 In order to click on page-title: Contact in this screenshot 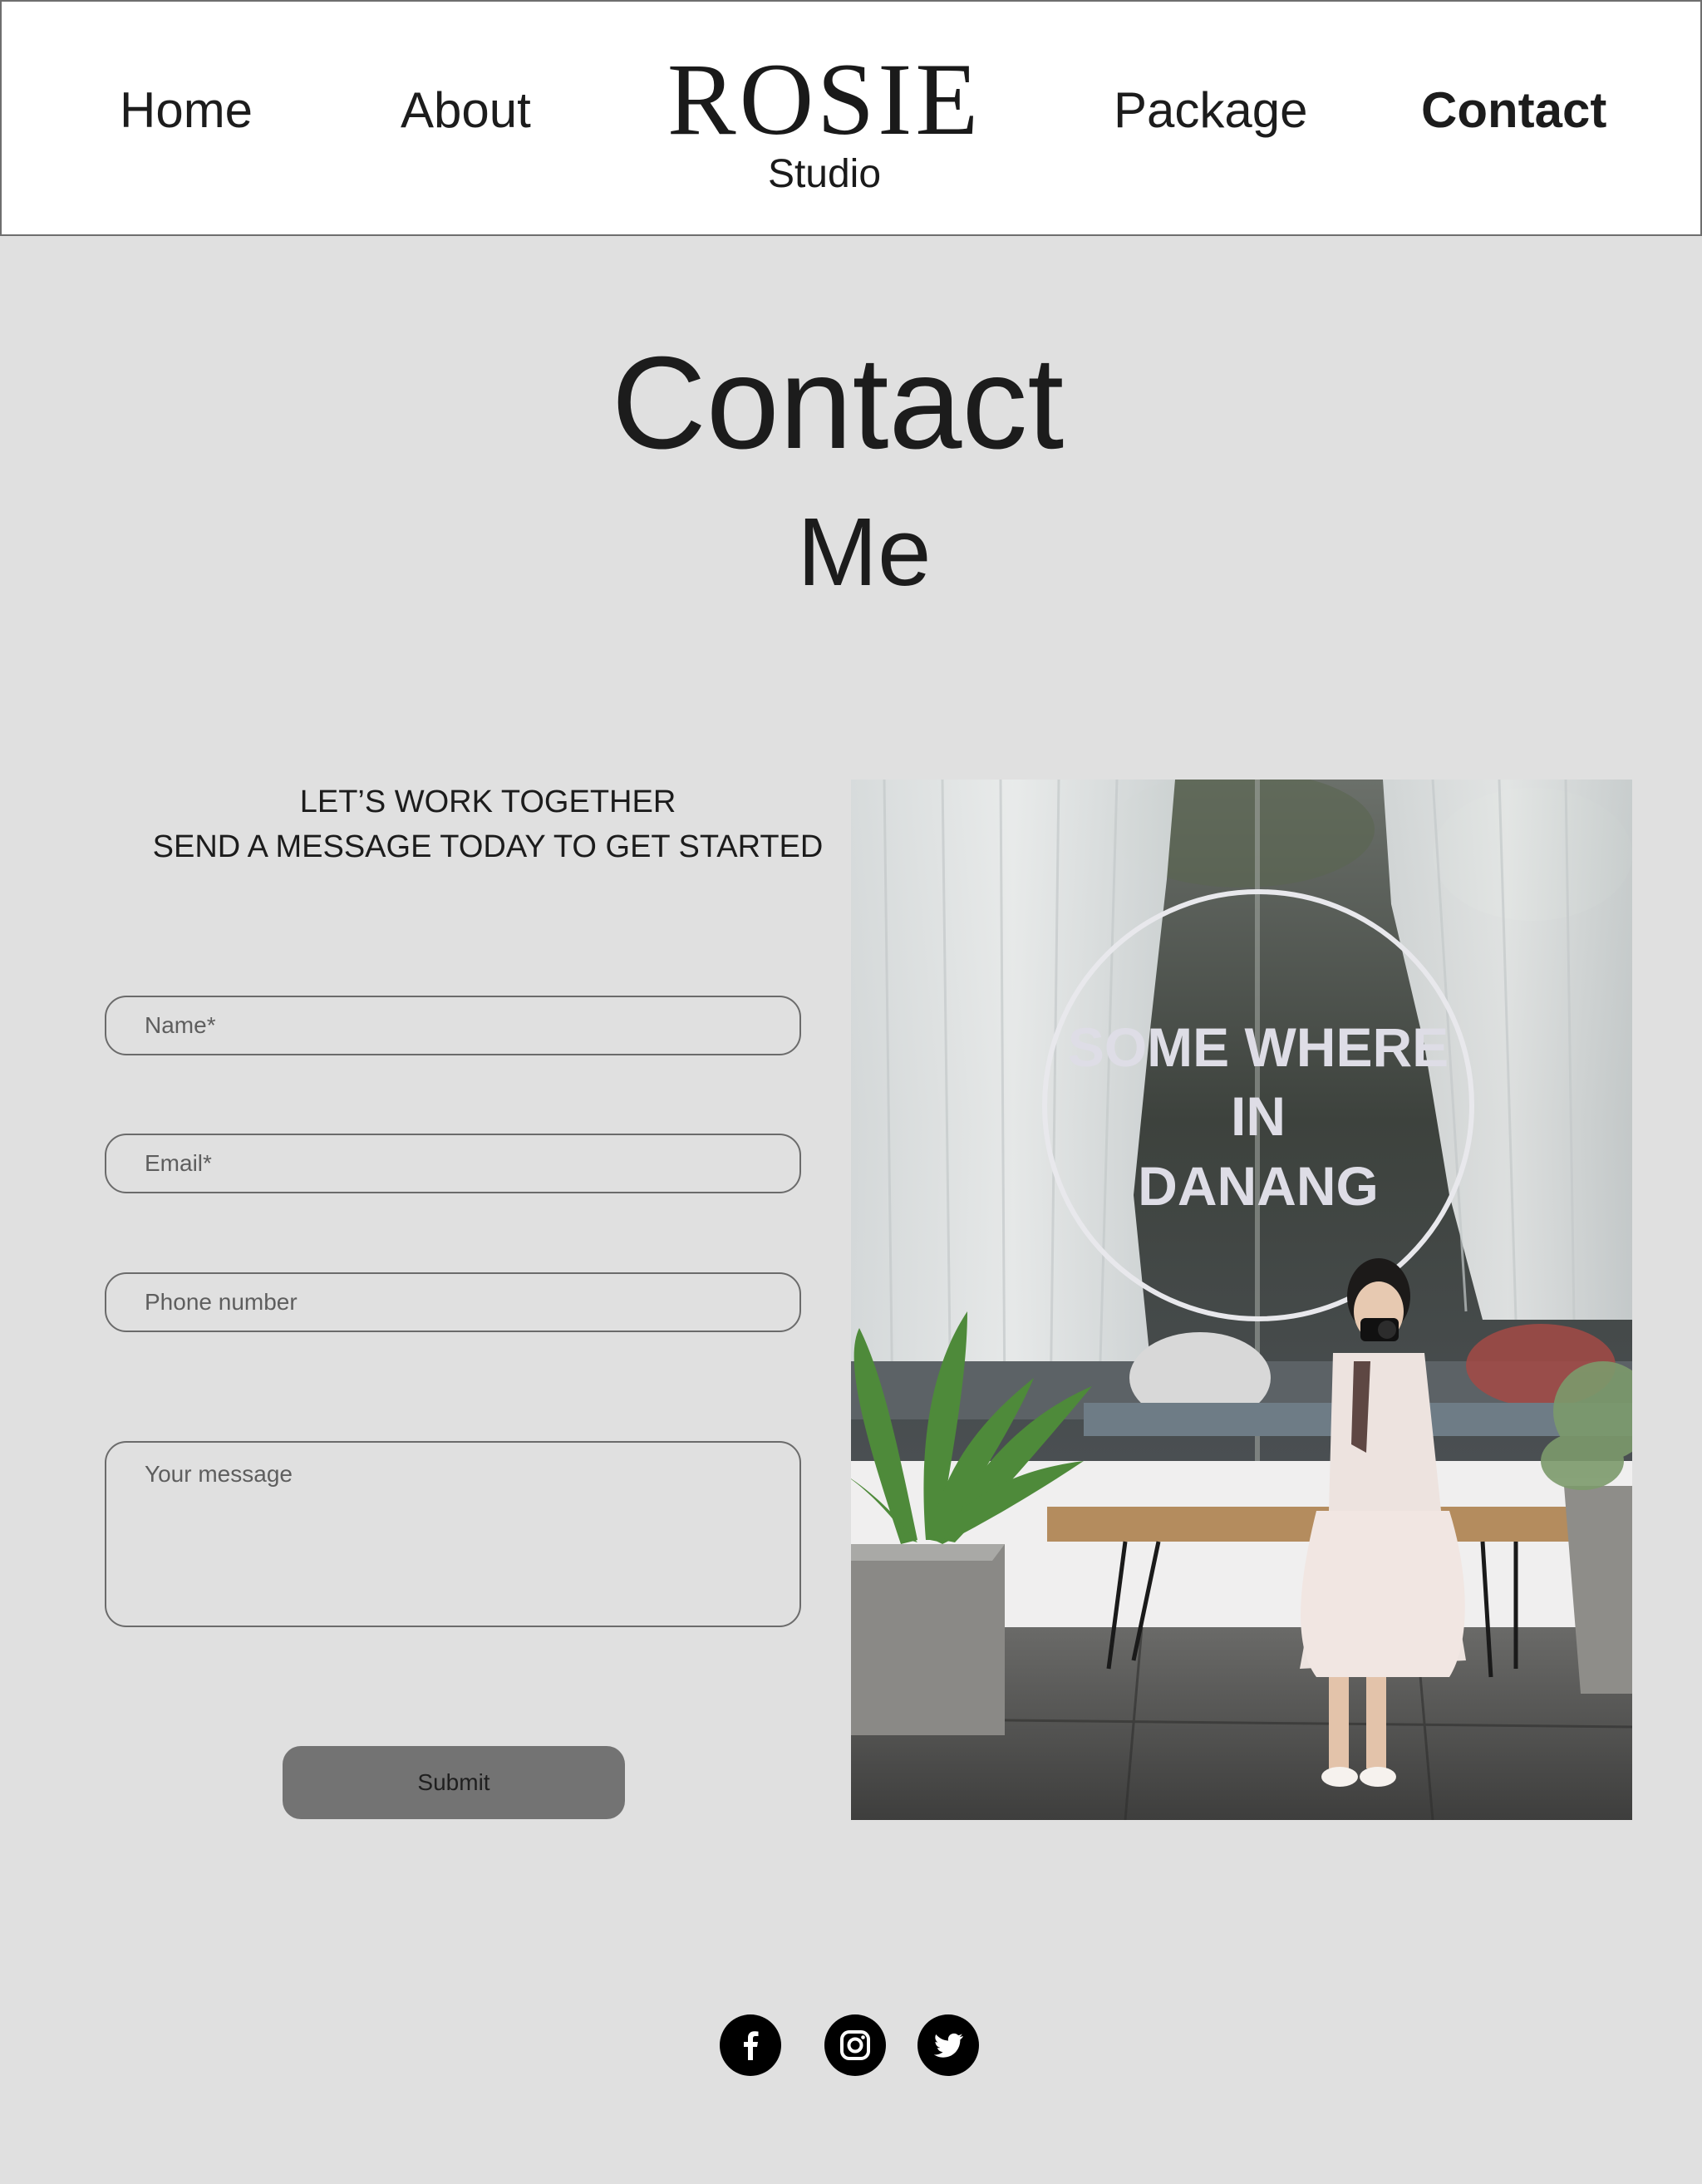, I will do `click(838, 403)`.